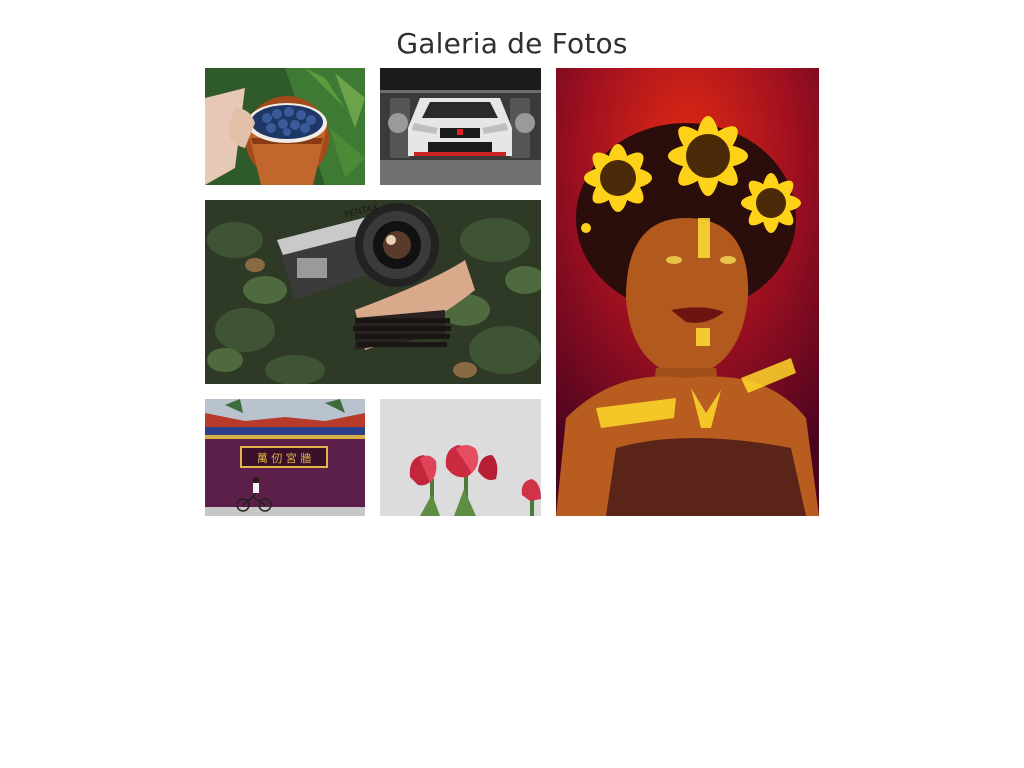 Image resolution: width=1024 pixels, height=768 pixels. I want to click on photo-tulips, so click(460, 457).